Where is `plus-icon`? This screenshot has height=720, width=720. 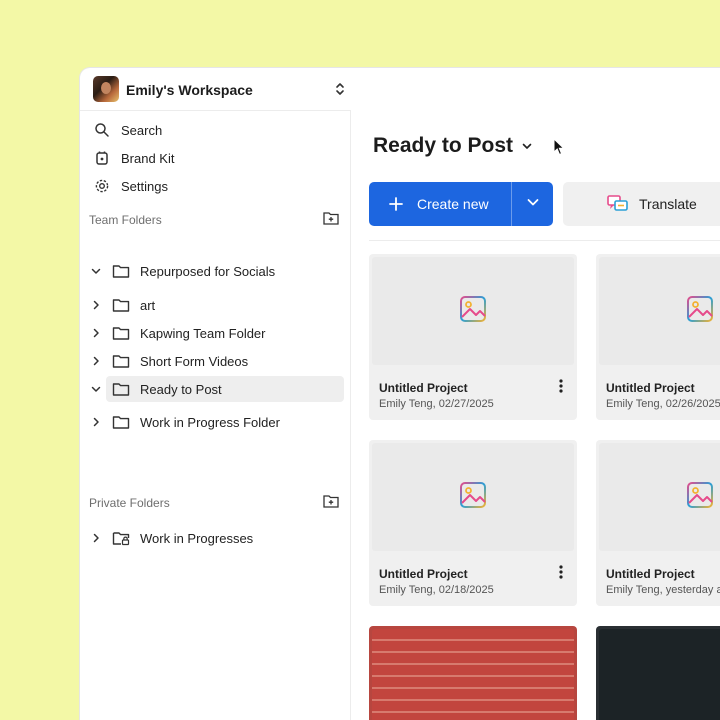
plus-icon is located at coordinates (396, 204).